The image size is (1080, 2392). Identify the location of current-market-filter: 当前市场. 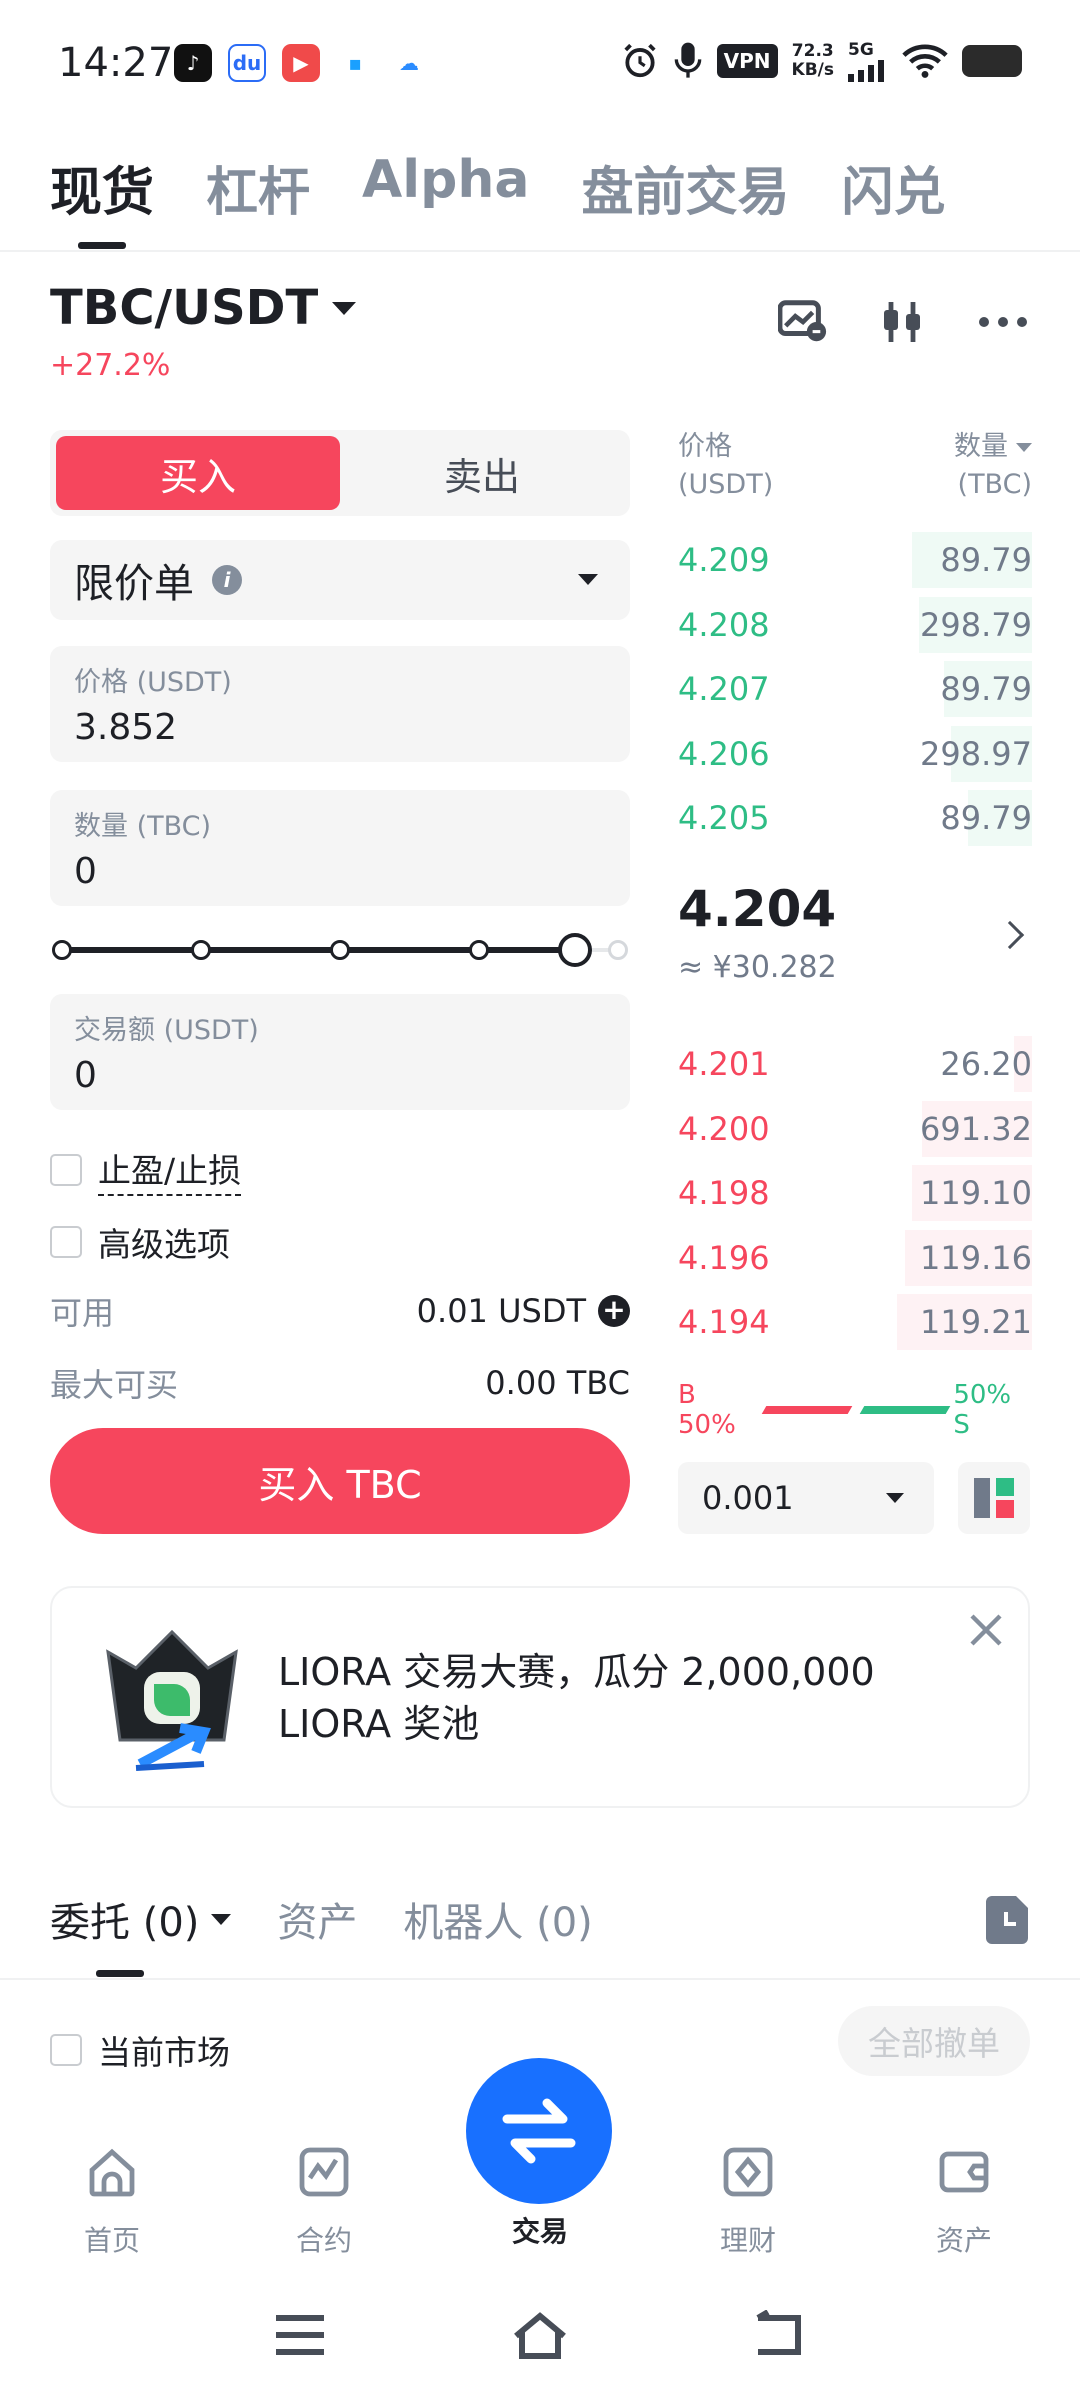
(140, 2050).